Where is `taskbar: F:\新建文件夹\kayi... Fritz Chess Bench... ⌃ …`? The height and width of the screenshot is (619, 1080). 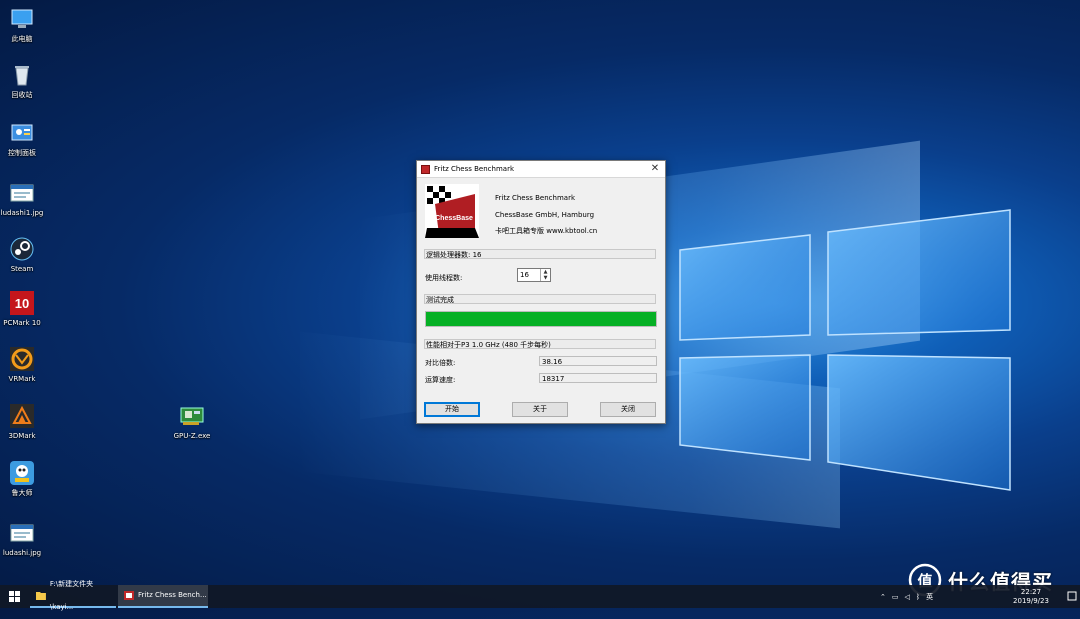 taskbar: F:\新建文件夹\kayi... Fritz Chess Bench... ⌃ … is located at coordinates (540, 595).